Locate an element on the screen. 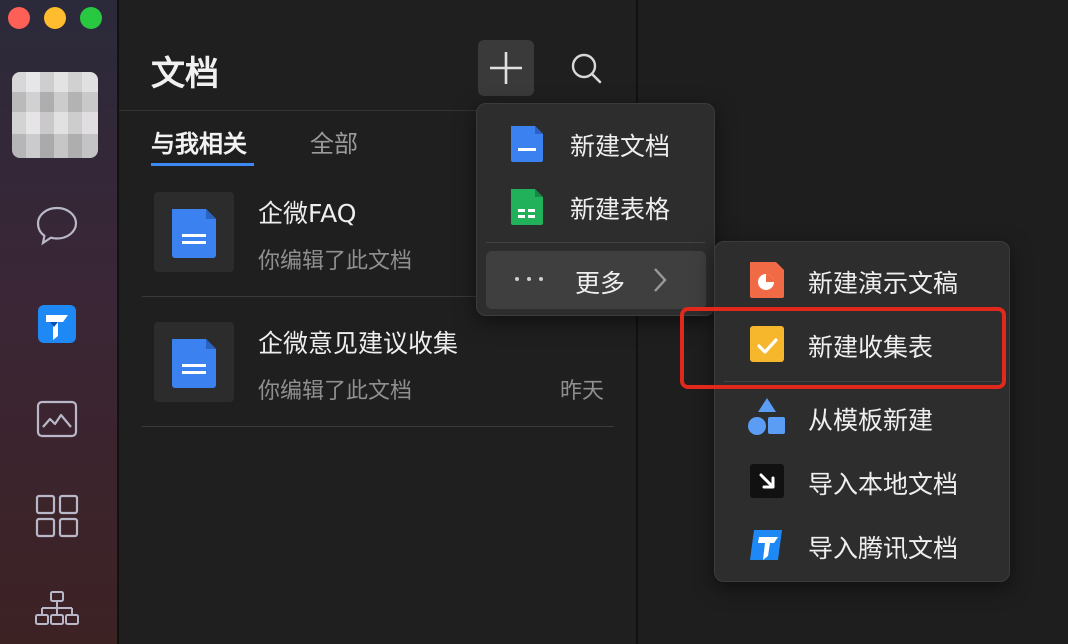 Image resolution: width=1068 pixels, height=644 pixels. menu-item-label: 新建表格 is located at coordinates (620, 209).